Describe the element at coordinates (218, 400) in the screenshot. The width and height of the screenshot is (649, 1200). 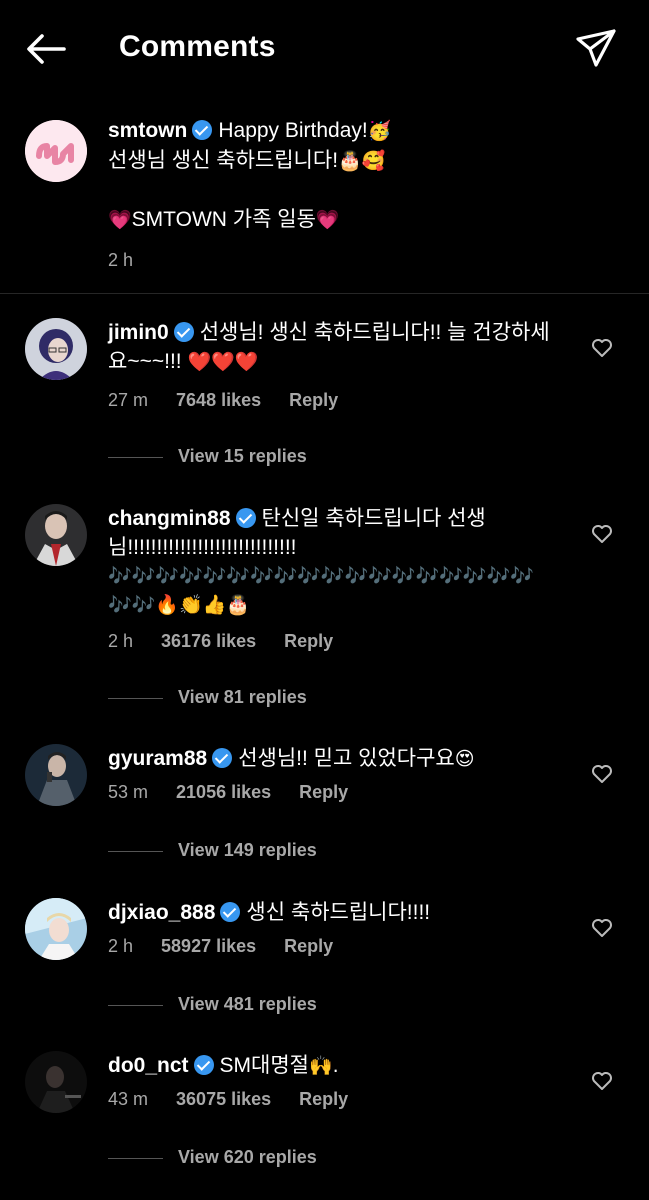
I see `likes-count: 7648 likes` at that location.